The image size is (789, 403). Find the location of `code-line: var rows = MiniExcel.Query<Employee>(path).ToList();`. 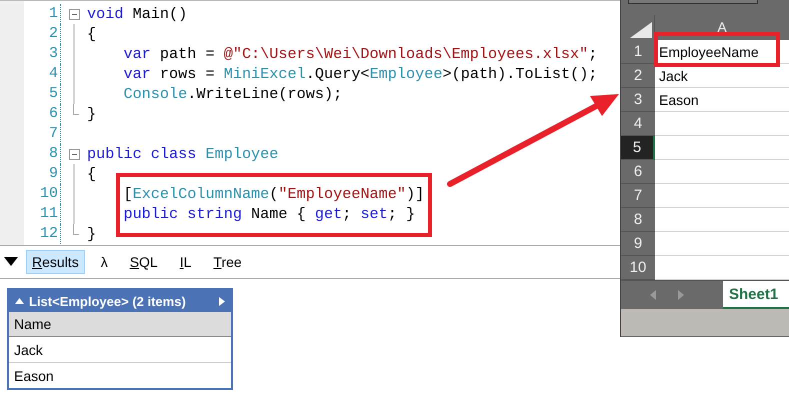

code-line: var rows = MiniExcel.Query<Employee>(path).ToList(); is located at coordinates (360, 74).